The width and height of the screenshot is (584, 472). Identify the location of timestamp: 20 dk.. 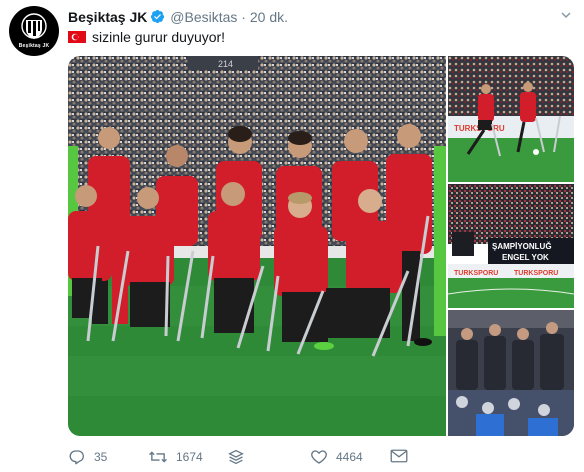
(269, 17).